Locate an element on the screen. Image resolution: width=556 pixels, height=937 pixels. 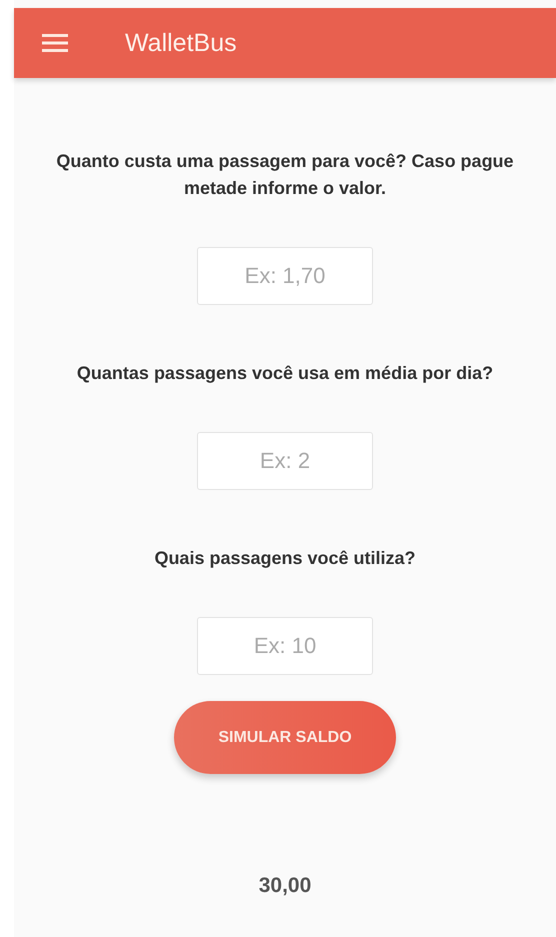
question-label: Quais passagens você utiliza? is located at coordinates (285, 558).